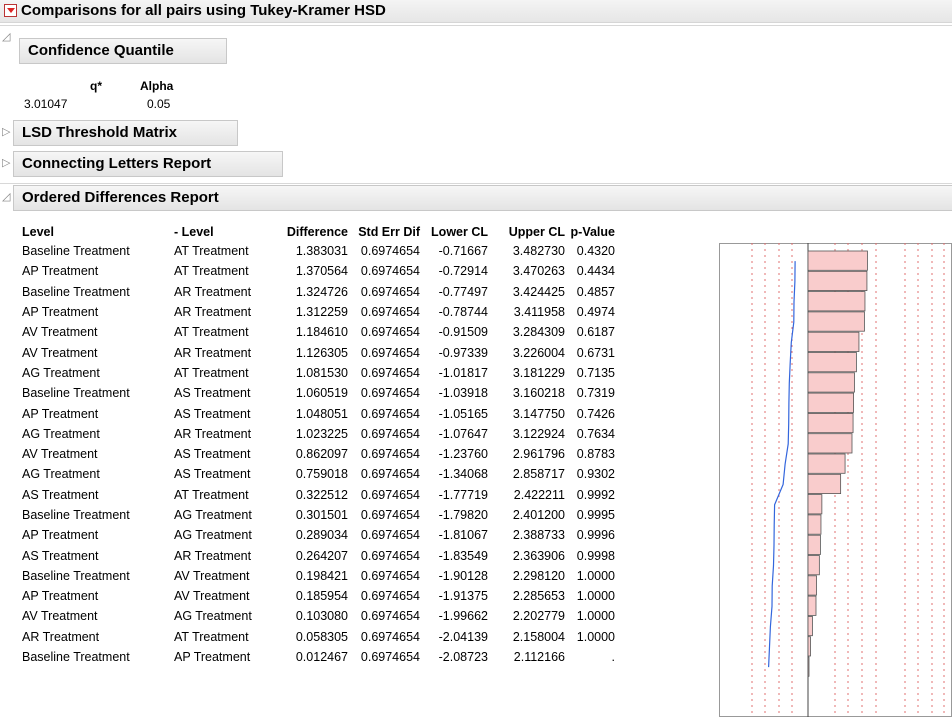 The width and height of the screenshot is (952, 717). Describe the element at coordinates (61, 636) in the screenshot. I see `cell-level: AR Treatment` at that location.